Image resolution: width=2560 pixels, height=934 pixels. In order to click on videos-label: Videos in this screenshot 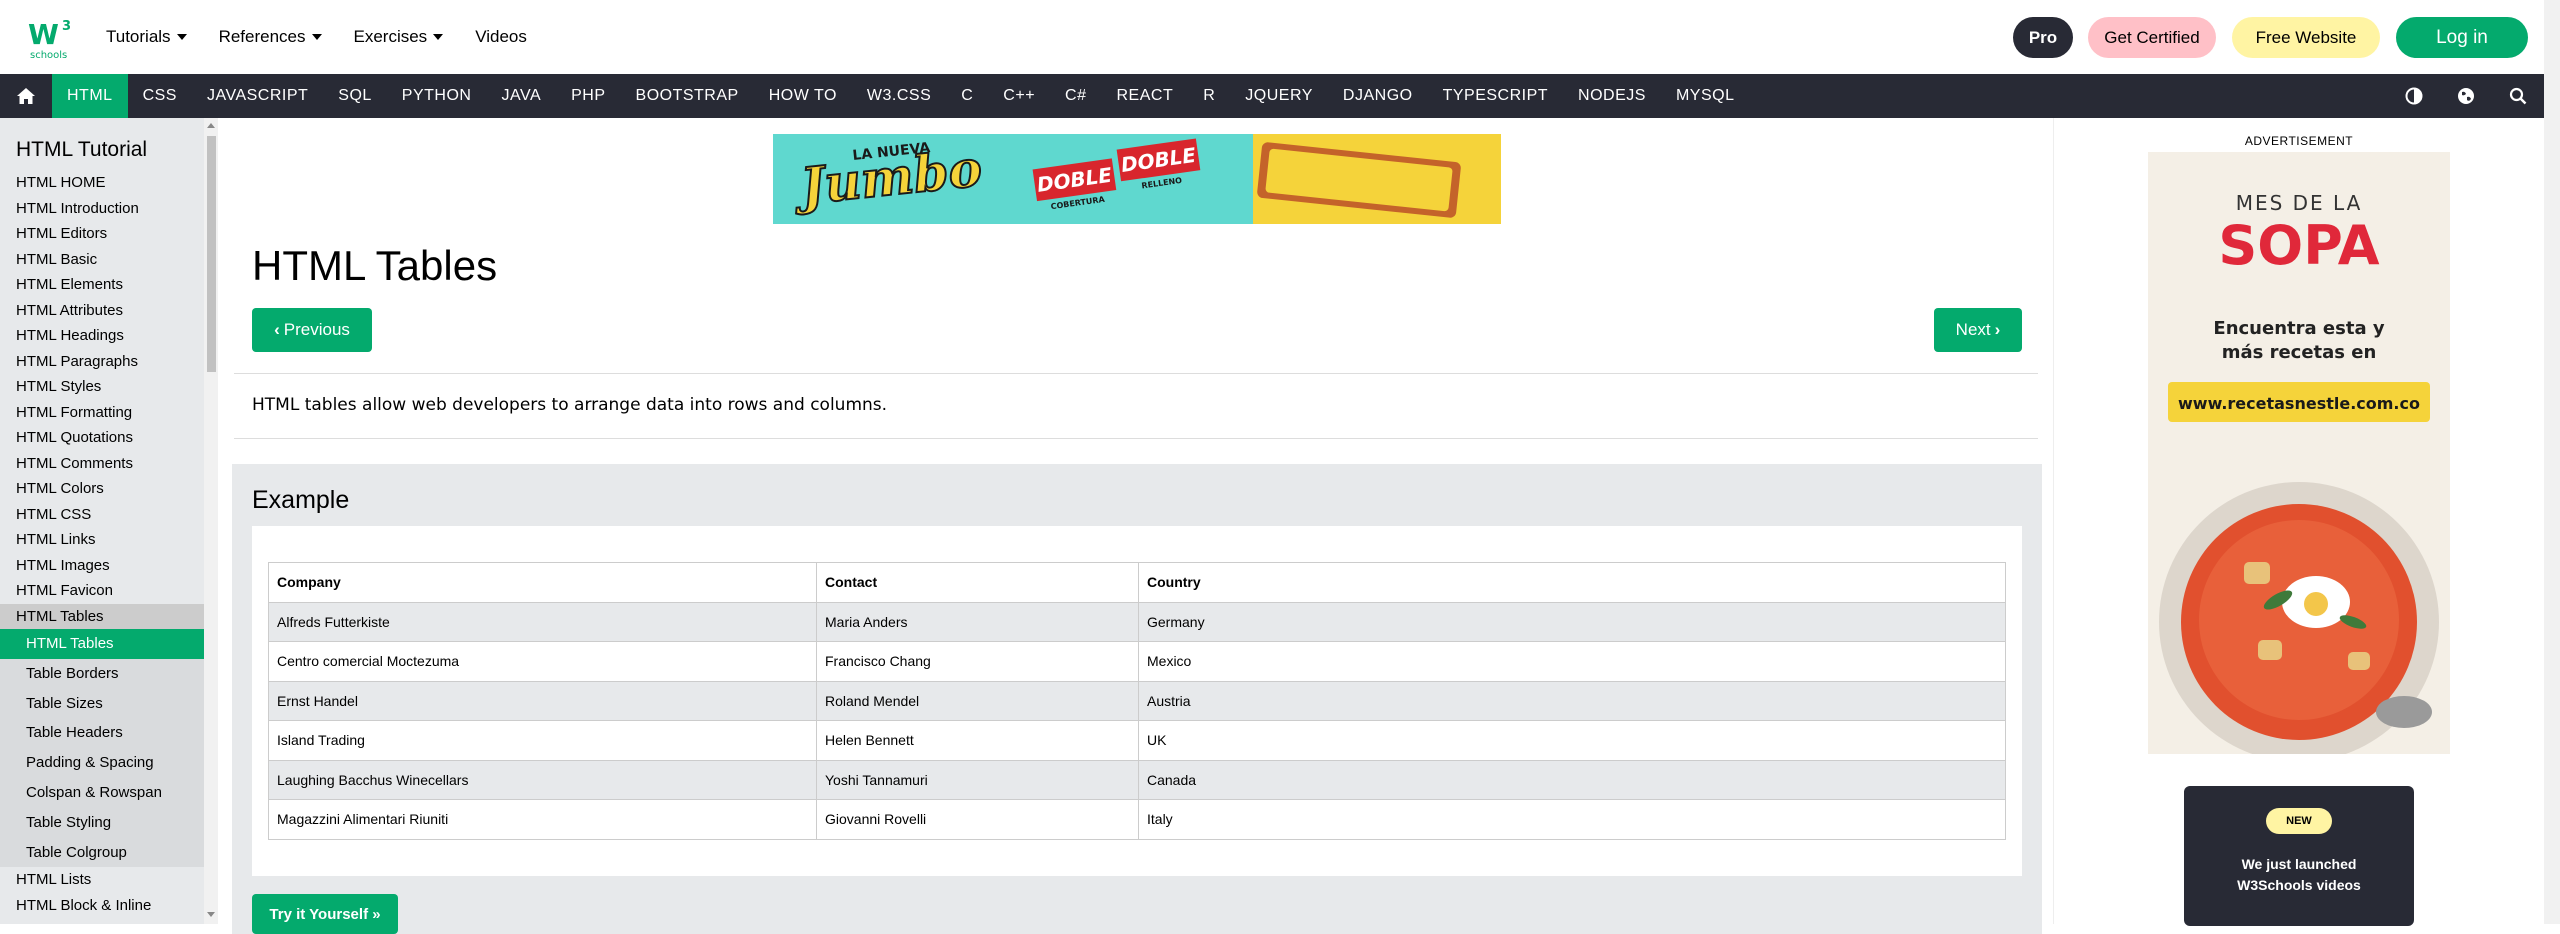, I will do `click(501, 36)`.